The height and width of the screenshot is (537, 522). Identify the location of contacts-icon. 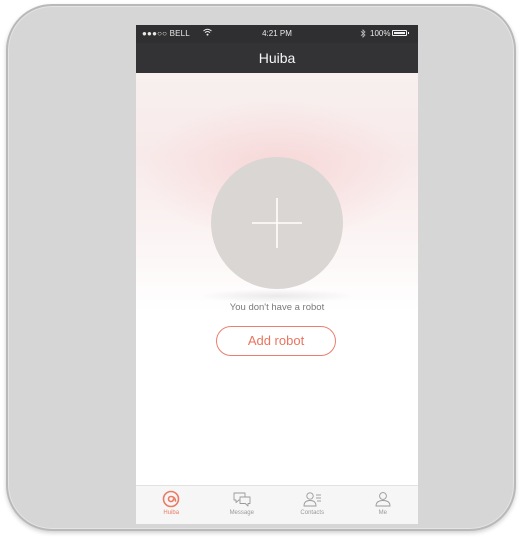
(312, 499).